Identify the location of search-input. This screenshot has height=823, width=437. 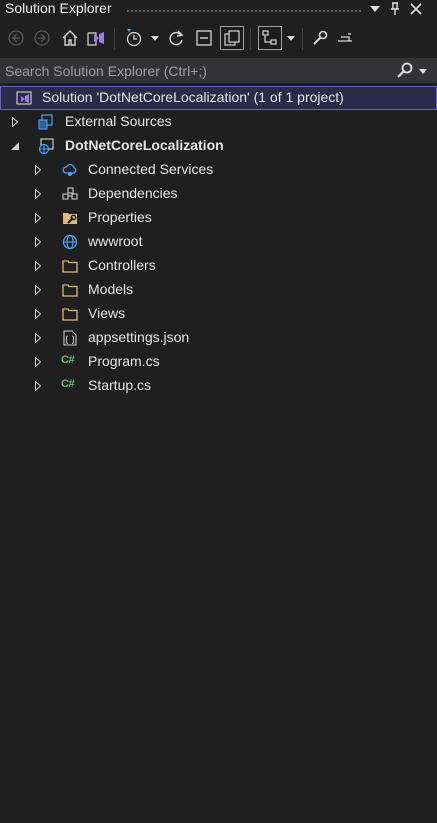
(192, 70).